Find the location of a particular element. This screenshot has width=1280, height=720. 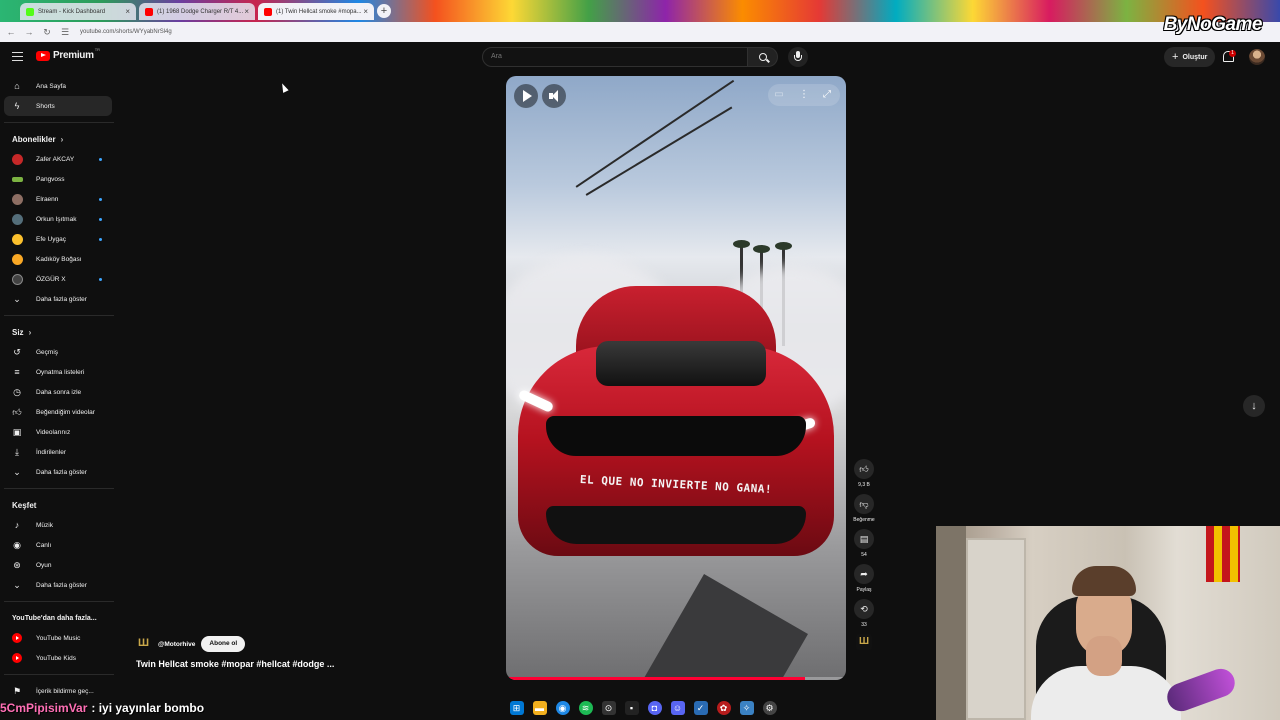

like-action: 👍︎ 9,3 B is located at coordinates (864, 473).